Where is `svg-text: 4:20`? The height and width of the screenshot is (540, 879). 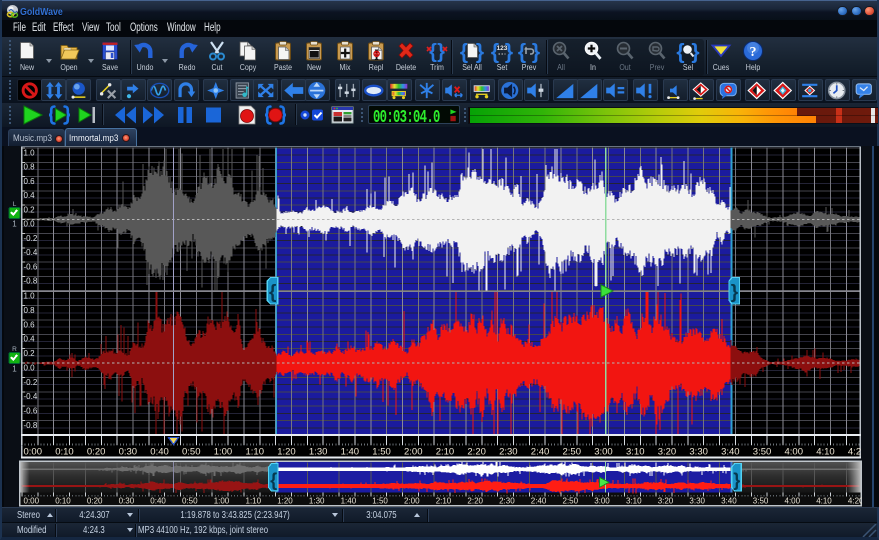 svg-text: 4:20 is located at coordinates (856, 501).